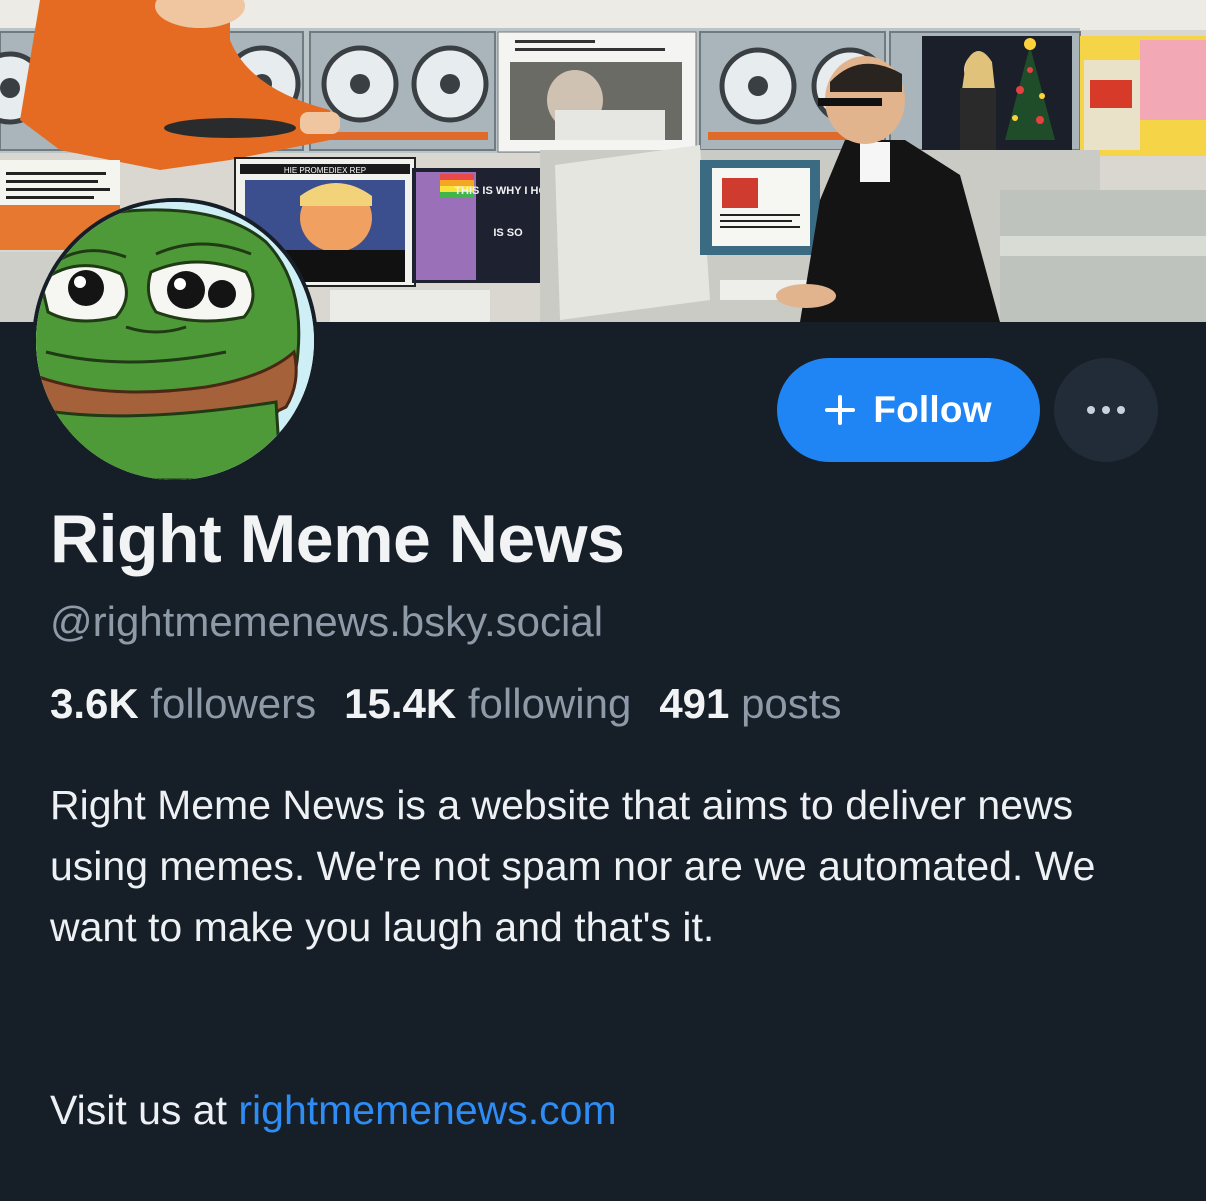  I want to click on follow-button-label: Follow, so click(932, 409).